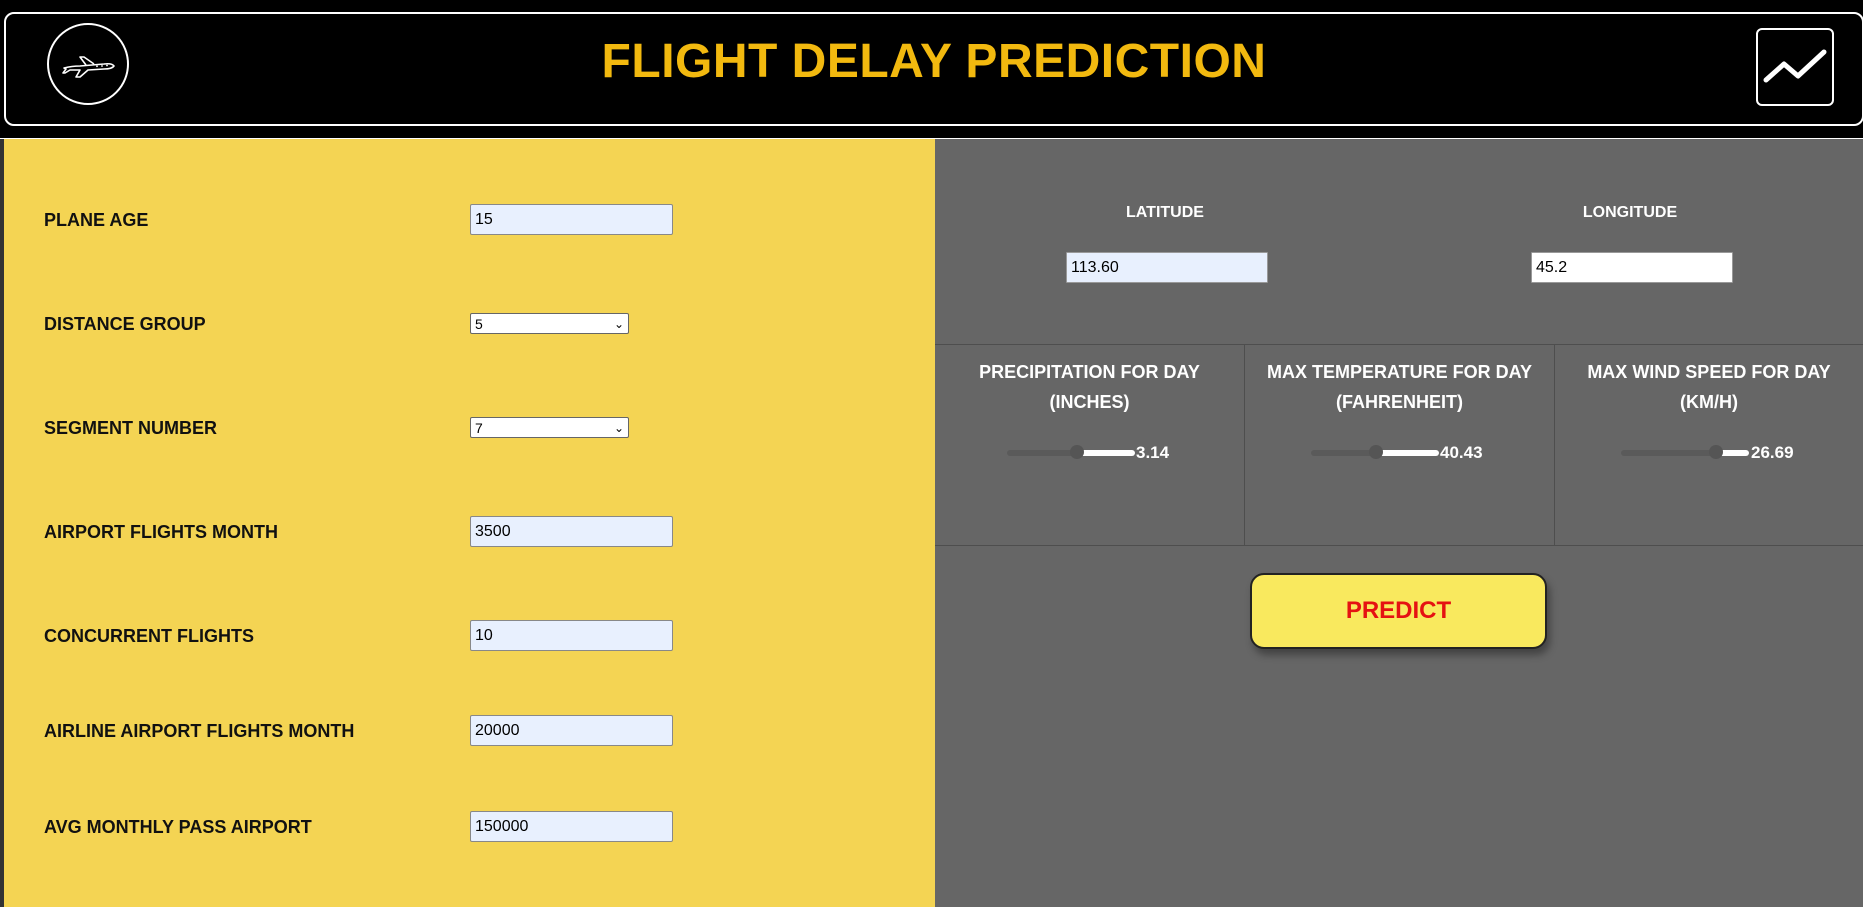 Image resolution: width=1863 pixels, height=907 pixels. I want to click on max-wind-speed-title-line2: (KM/H), so click(1709, 402).